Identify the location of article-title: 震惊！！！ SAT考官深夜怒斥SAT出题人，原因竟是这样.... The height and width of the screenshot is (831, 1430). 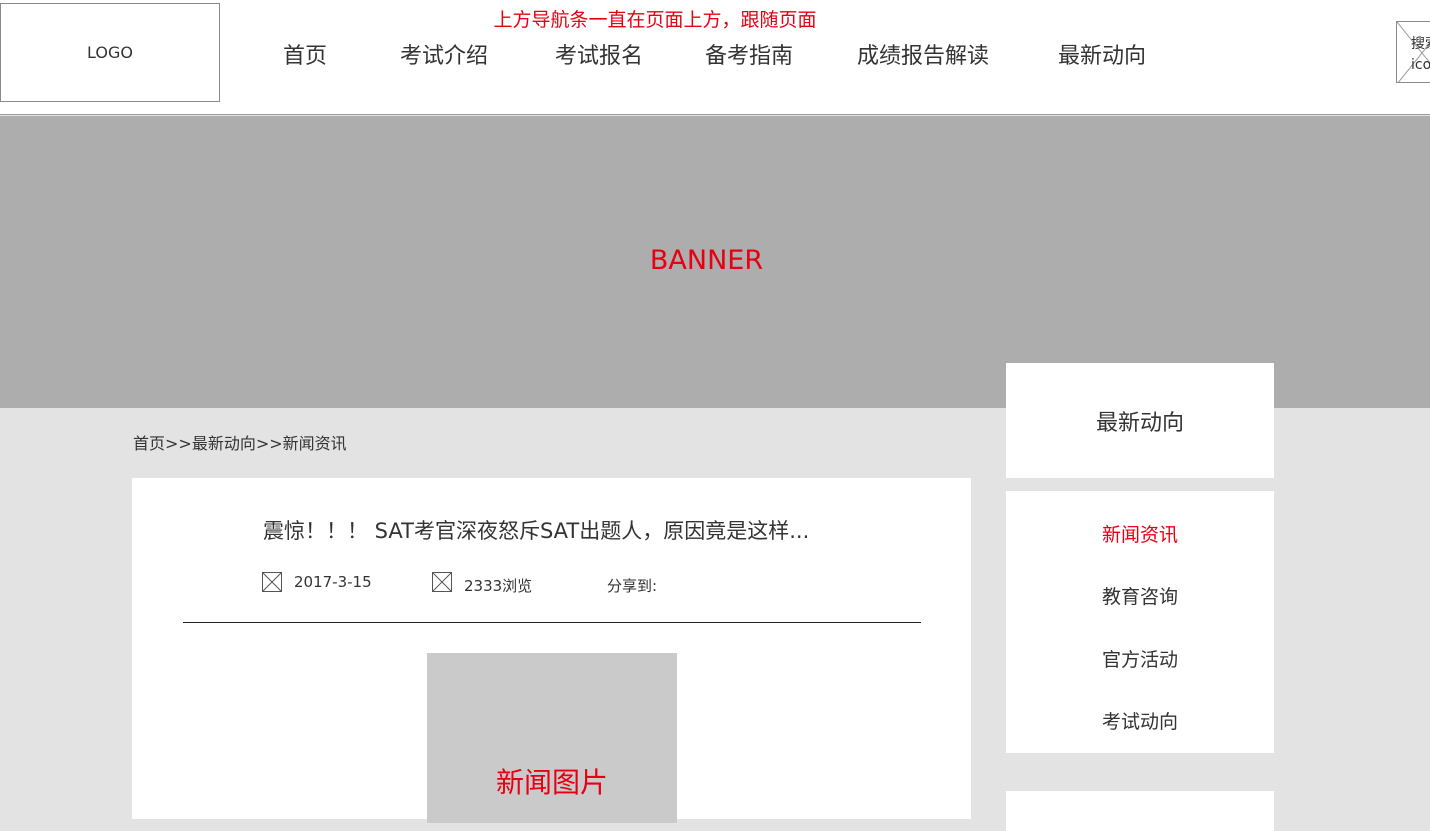
(536, 531).